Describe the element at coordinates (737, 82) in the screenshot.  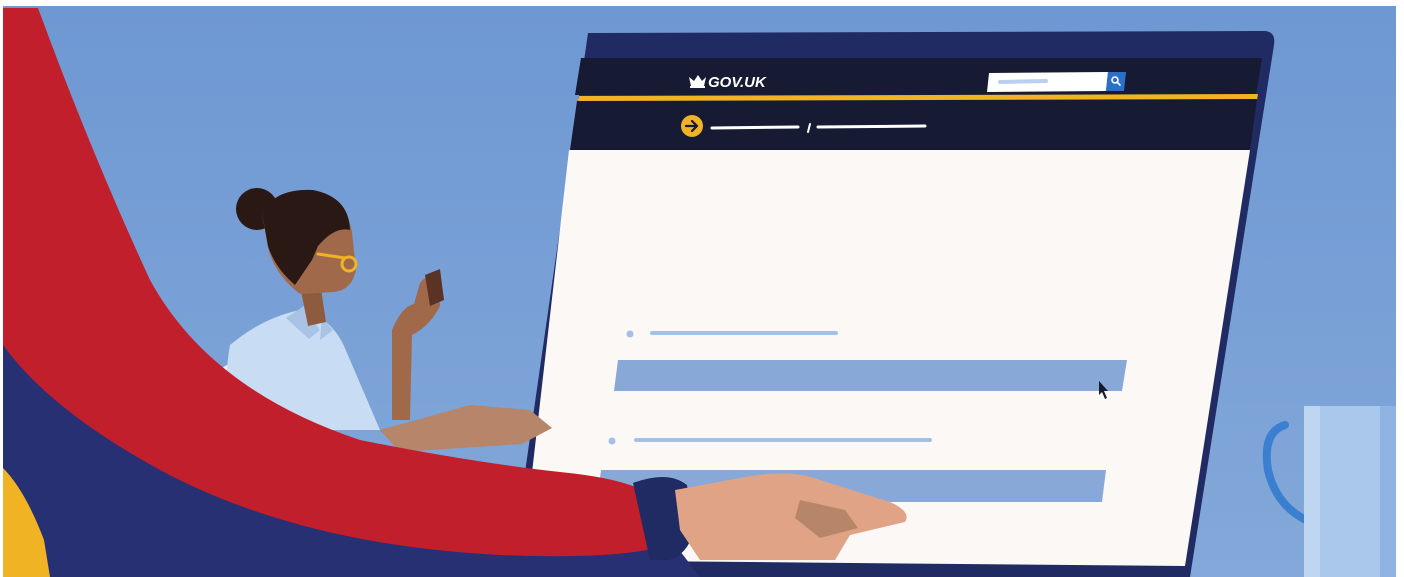
I see `logo-text: GOV.UK` at that location.